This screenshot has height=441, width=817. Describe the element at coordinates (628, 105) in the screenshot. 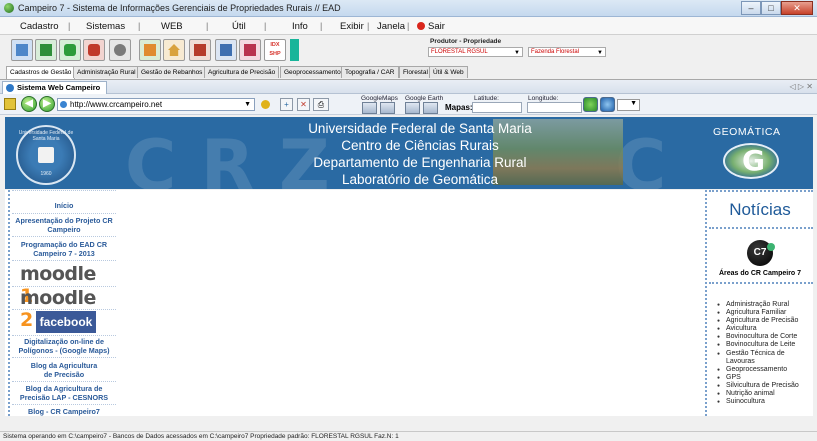

I see `map-select: ▼` at that location.